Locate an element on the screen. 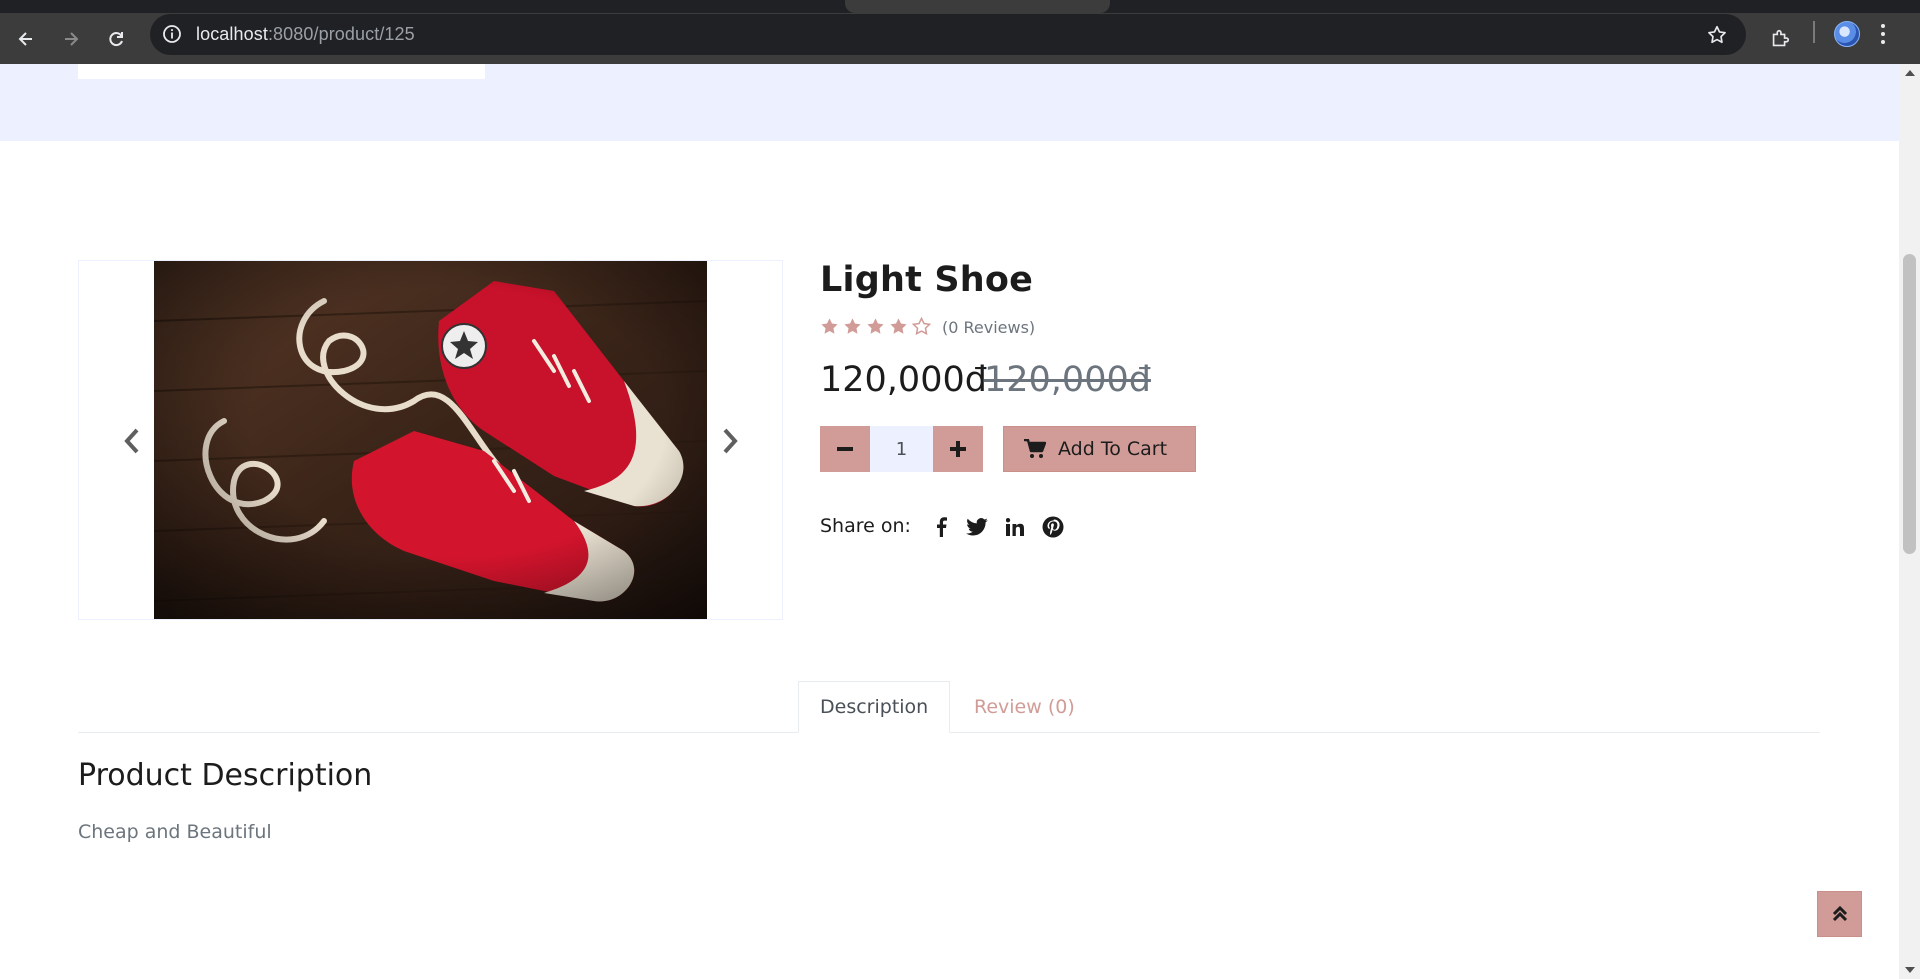 The height and width of the screenshot is (979, 1920). url-host: localhost is located at coordinates (232, 34).